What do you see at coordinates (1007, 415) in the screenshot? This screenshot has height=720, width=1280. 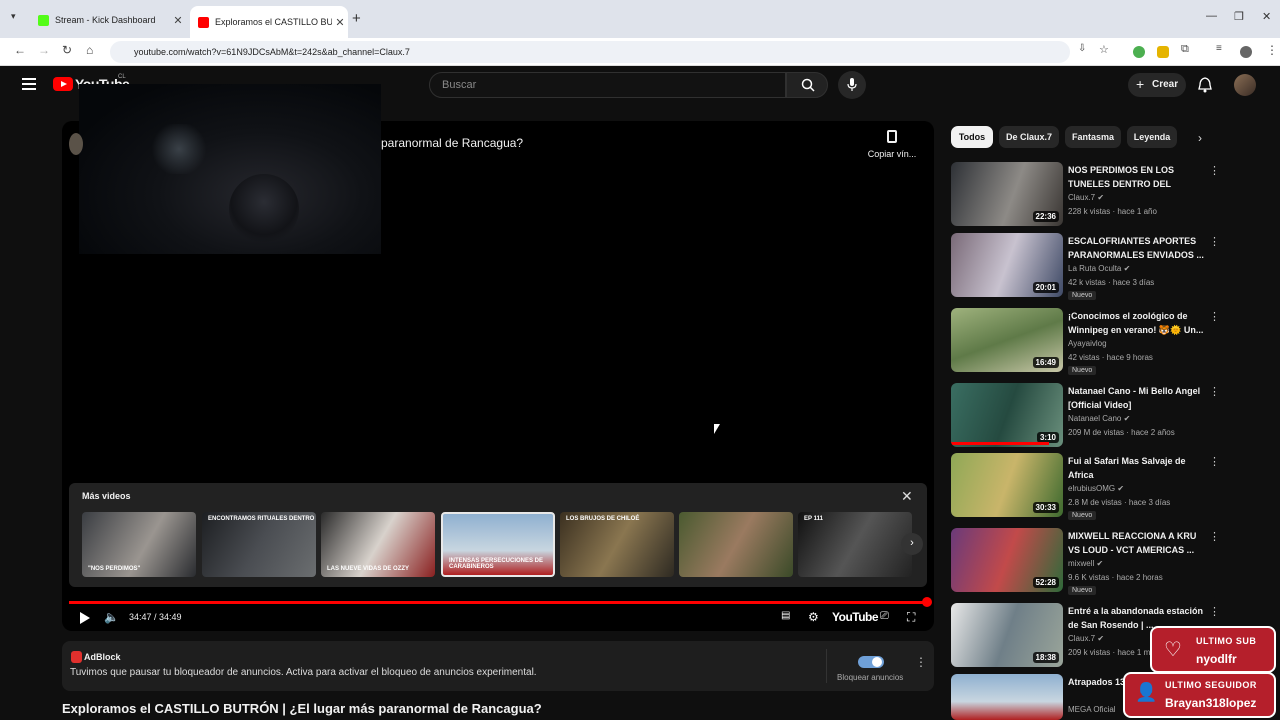 I see `video-thumbnail: 3:10` at bounding box center [1007, 415].